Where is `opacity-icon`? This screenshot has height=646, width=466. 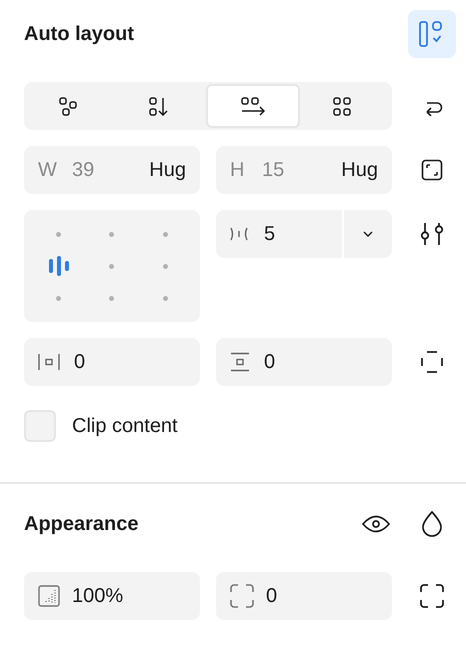 opacity-icon is located at coordinates (49, 596).